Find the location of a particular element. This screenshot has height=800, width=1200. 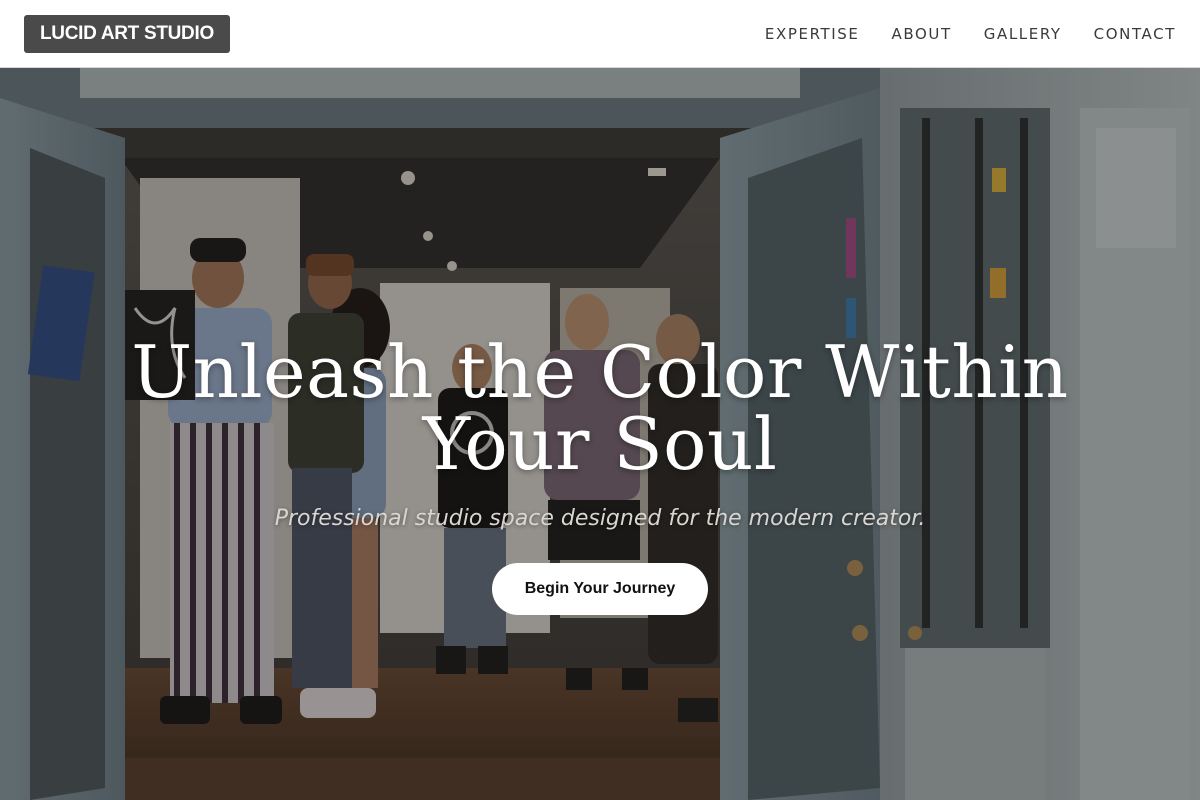

nav-link-contact: CONTACT is located at coordinates (1119, 34).